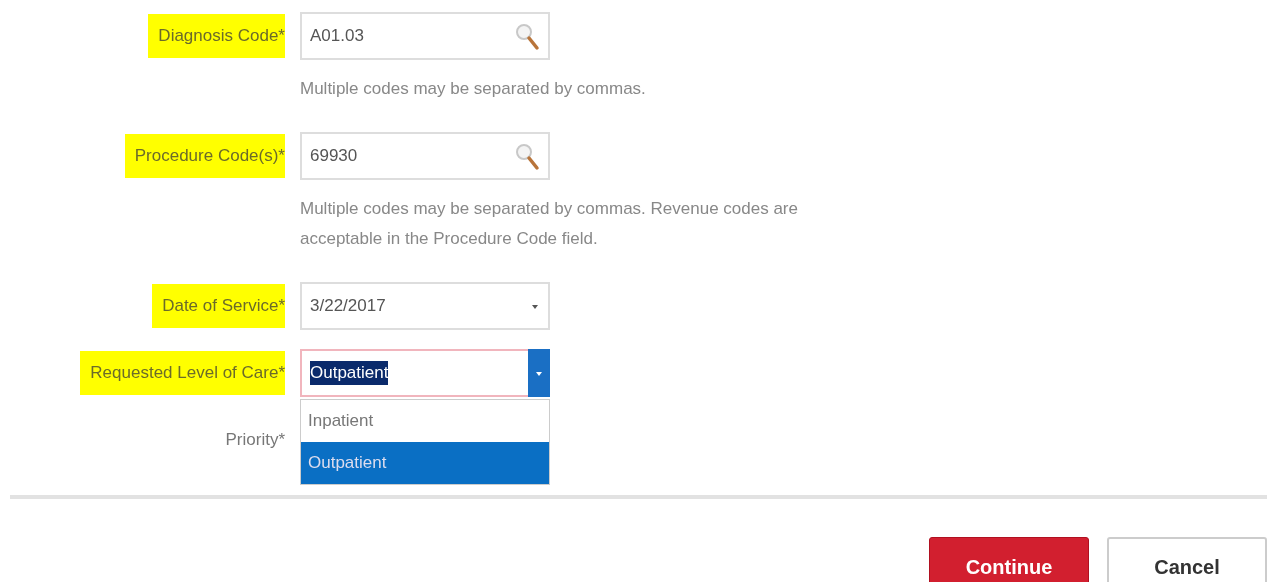 The image size is (1267, 582). Describe the element at coordinates (254, 440) in the screenshot. I see `field-label: Priority*` at that location.